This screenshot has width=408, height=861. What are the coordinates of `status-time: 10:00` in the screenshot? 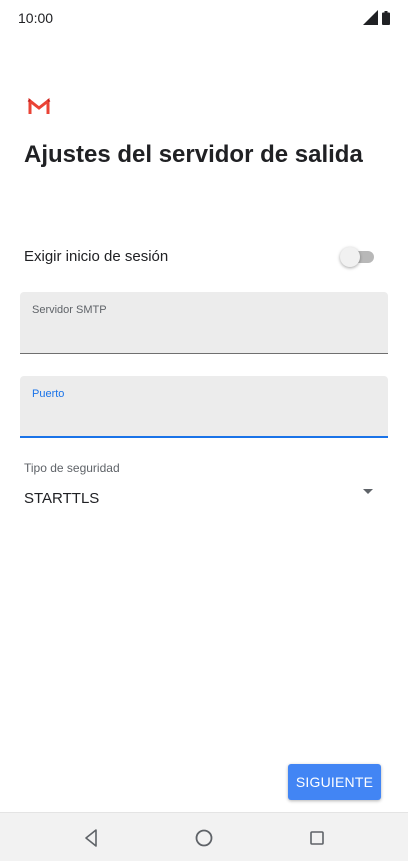 It's located at (36, 18).